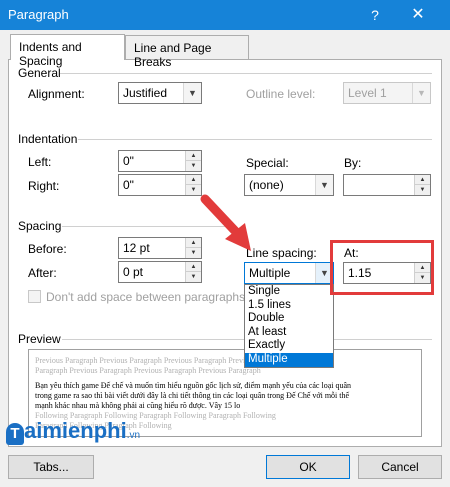 Image resolution: width=450 pixels, height=487 pixels. Describe the element at coordinates (267, 163) in the screenshot. I see `special-label: Special:` at that location.